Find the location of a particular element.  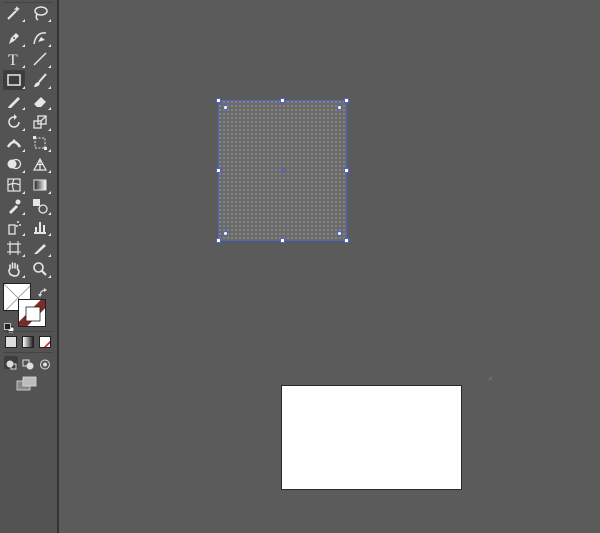

gradient-mode-button is located at coordinates (28, 342).